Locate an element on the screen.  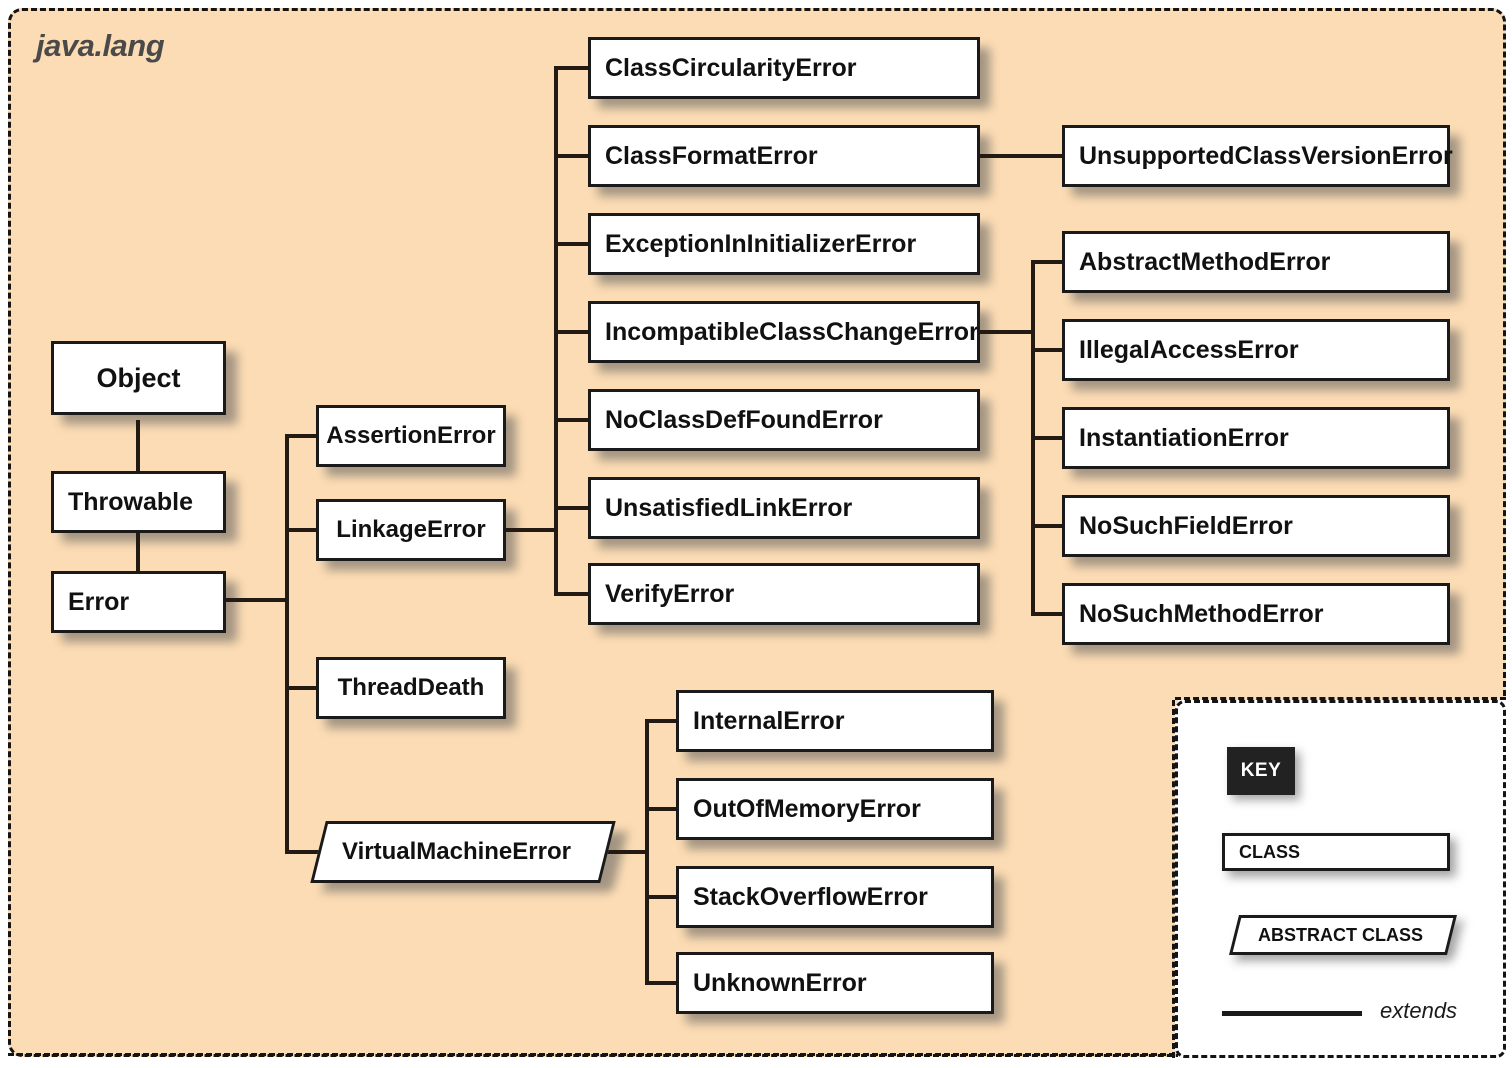
class-node-classcircularityerror: ClassCircularityError is located at coordinates (784, 68).